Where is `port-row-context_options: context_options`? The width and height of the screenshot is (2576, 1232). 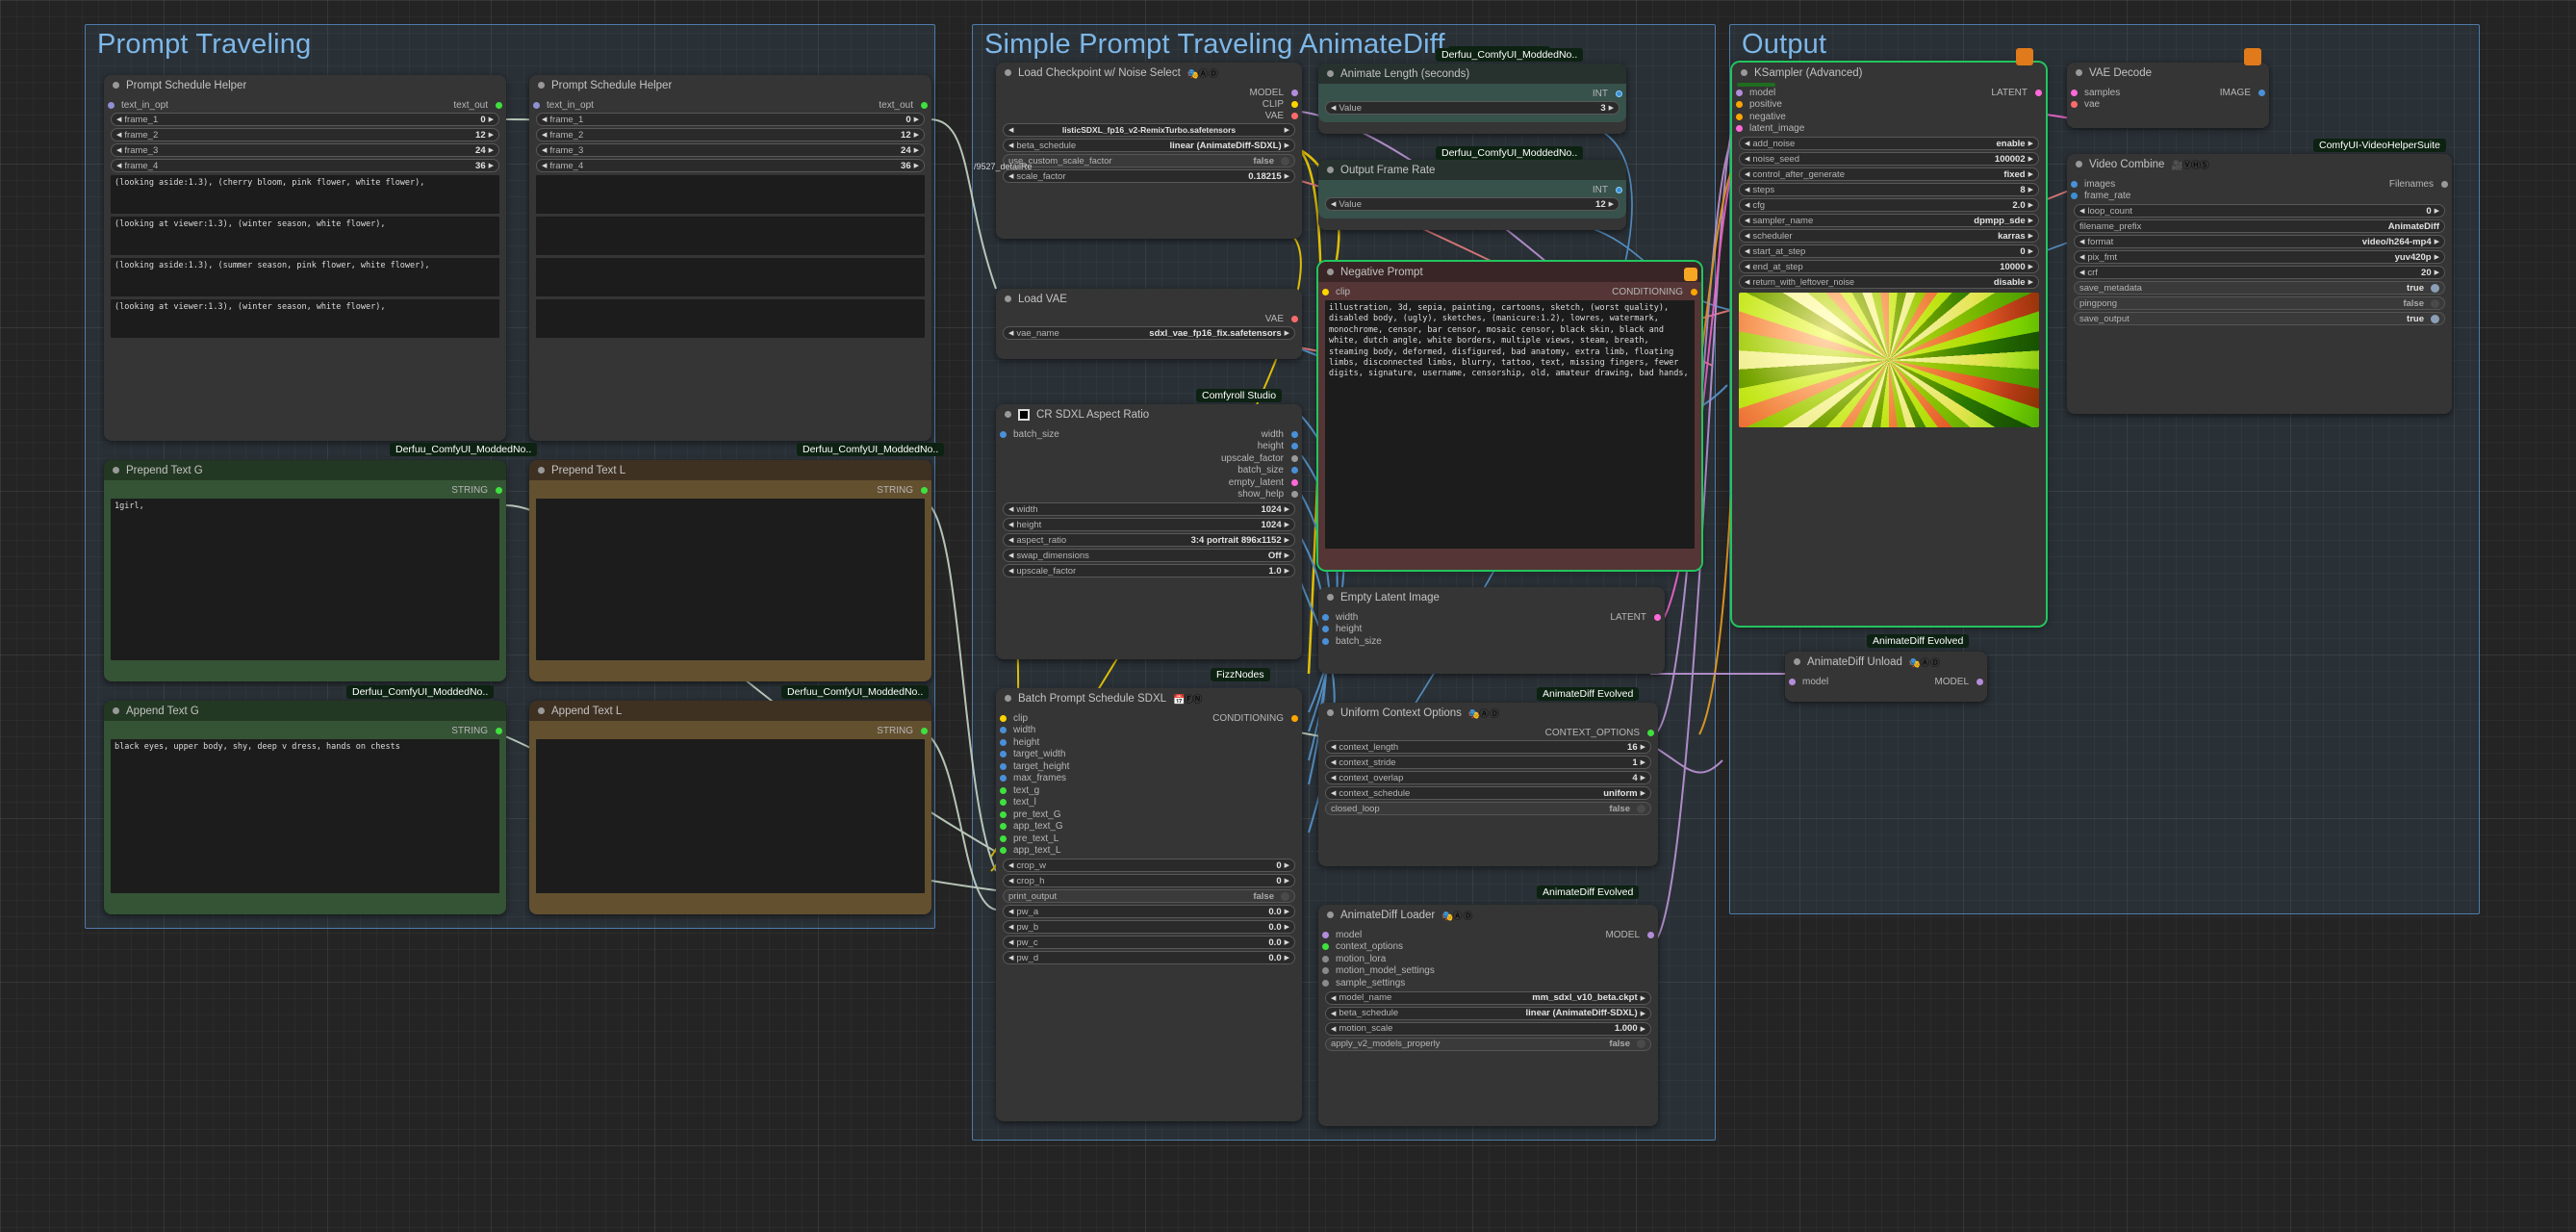
port-row-context_options: context_options is located at coordinates (1488, 947).